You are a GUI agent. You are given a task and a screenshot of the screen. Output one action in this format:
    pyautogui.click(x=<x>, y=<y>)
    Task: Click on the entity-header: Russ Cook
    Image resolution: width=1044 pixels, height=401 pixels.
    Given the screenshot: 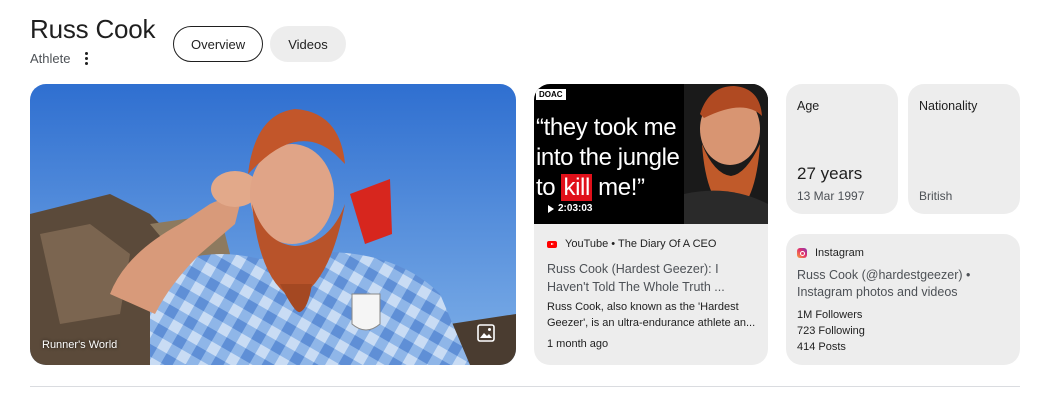 What is the action you would take?
    pyautogui.click(x=93, y=29)
    